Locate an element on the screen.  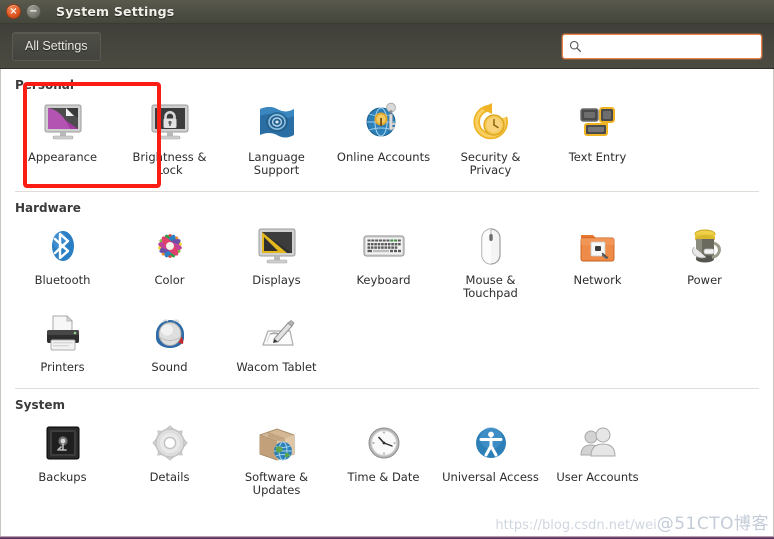
settings-item-label: Power is located at coordinates (704, 280).